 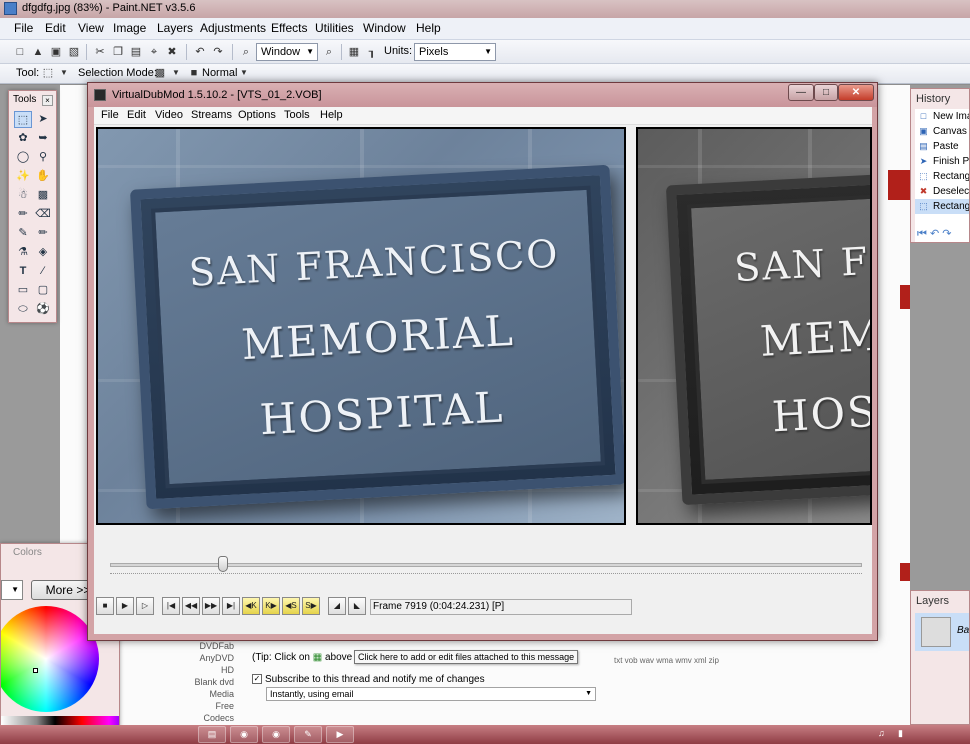 I want to click on output-video-pane: SAN FR MEM HOS, so click(x=754, y=326).